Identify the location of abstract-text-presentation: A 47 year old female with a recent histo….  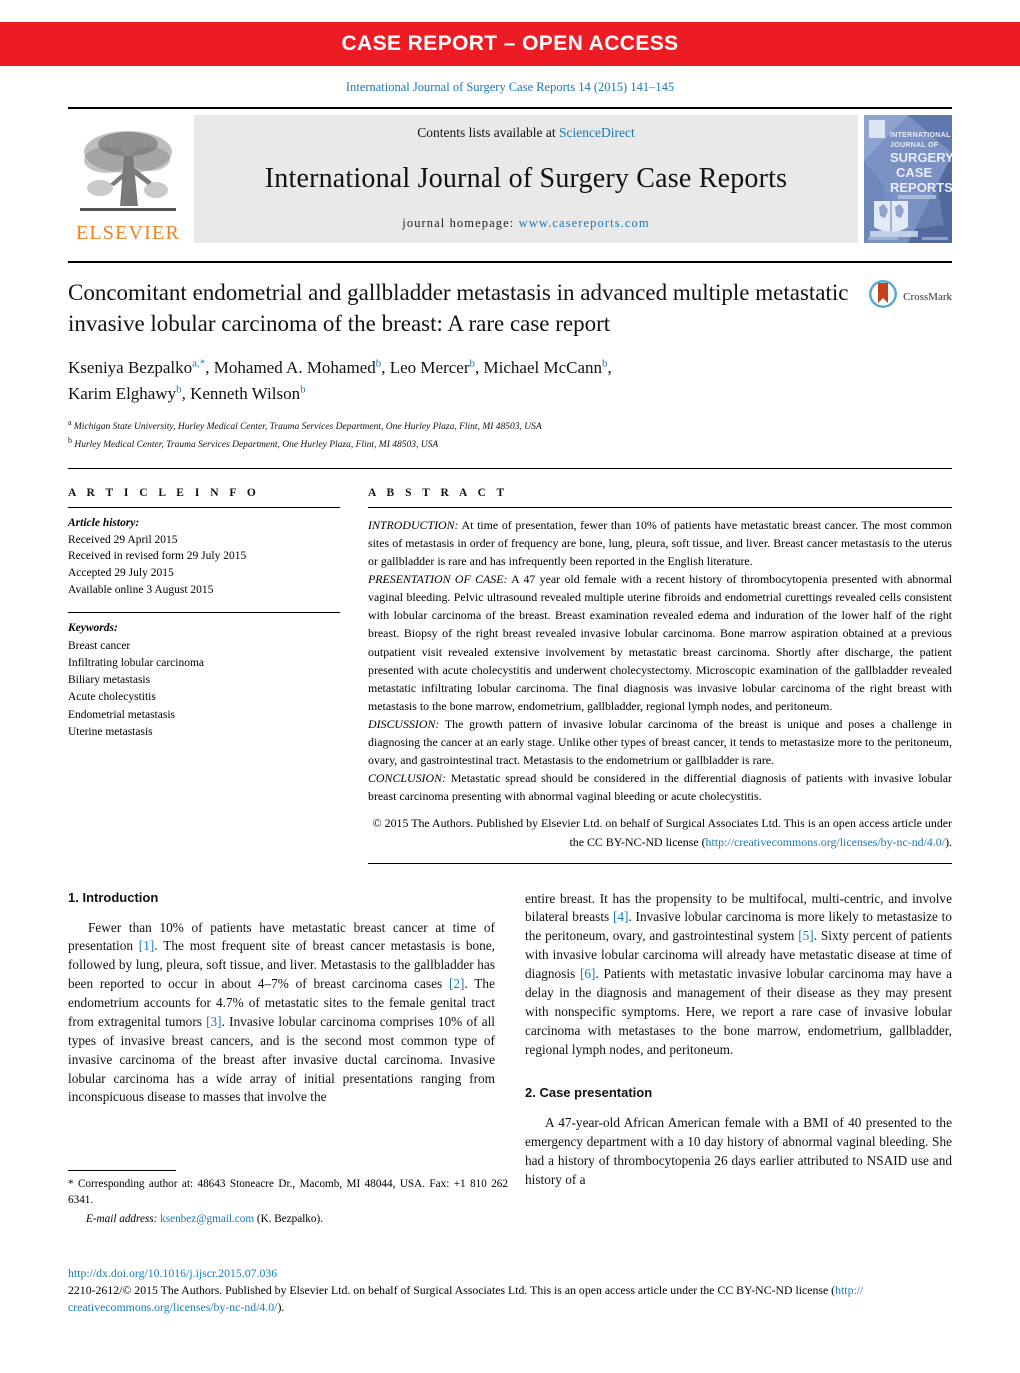
(660, 642).